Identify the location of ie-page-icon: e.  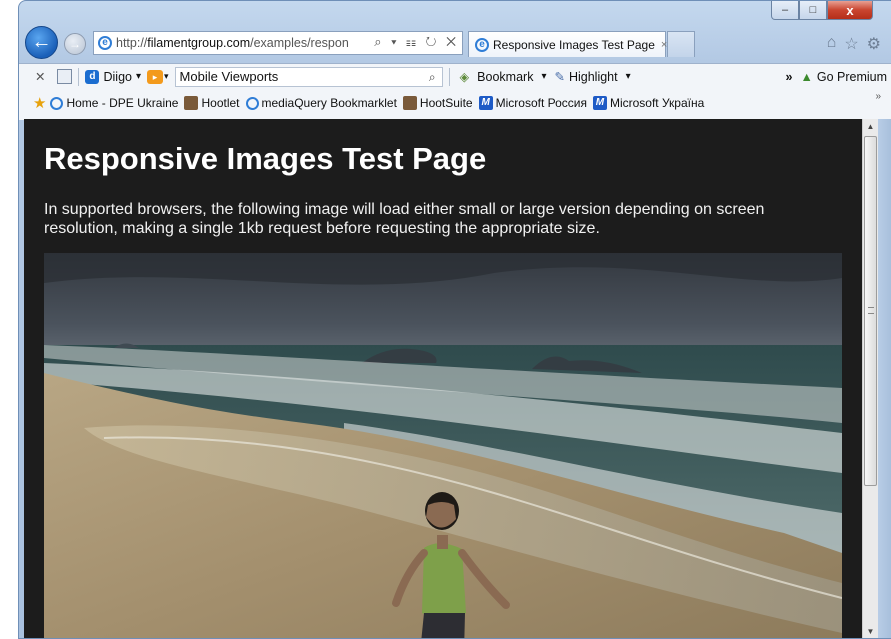
(105, 43).